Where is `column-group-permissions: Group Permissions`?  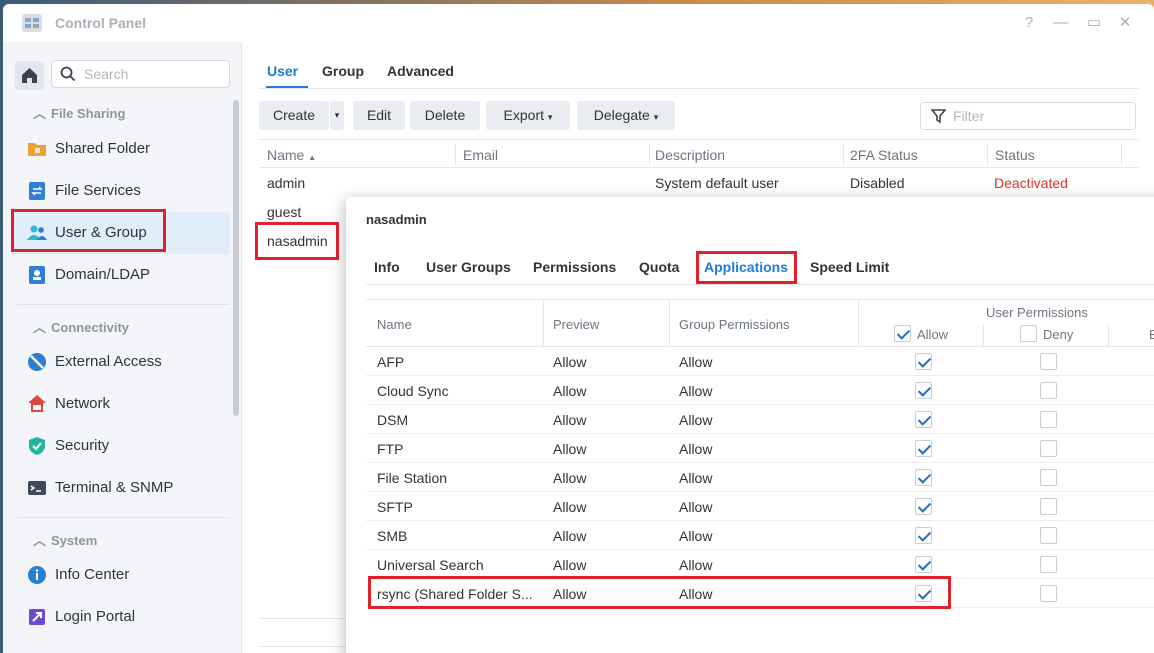
column-group-permissions: Group Permissions is located at coordinates (734, 324).